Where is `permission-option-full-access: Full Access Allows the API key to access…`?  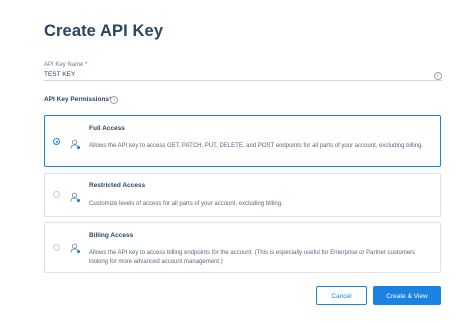
permission-option-full-access: Full Access Allows the API key to access… is located at coordinates (242, 141).